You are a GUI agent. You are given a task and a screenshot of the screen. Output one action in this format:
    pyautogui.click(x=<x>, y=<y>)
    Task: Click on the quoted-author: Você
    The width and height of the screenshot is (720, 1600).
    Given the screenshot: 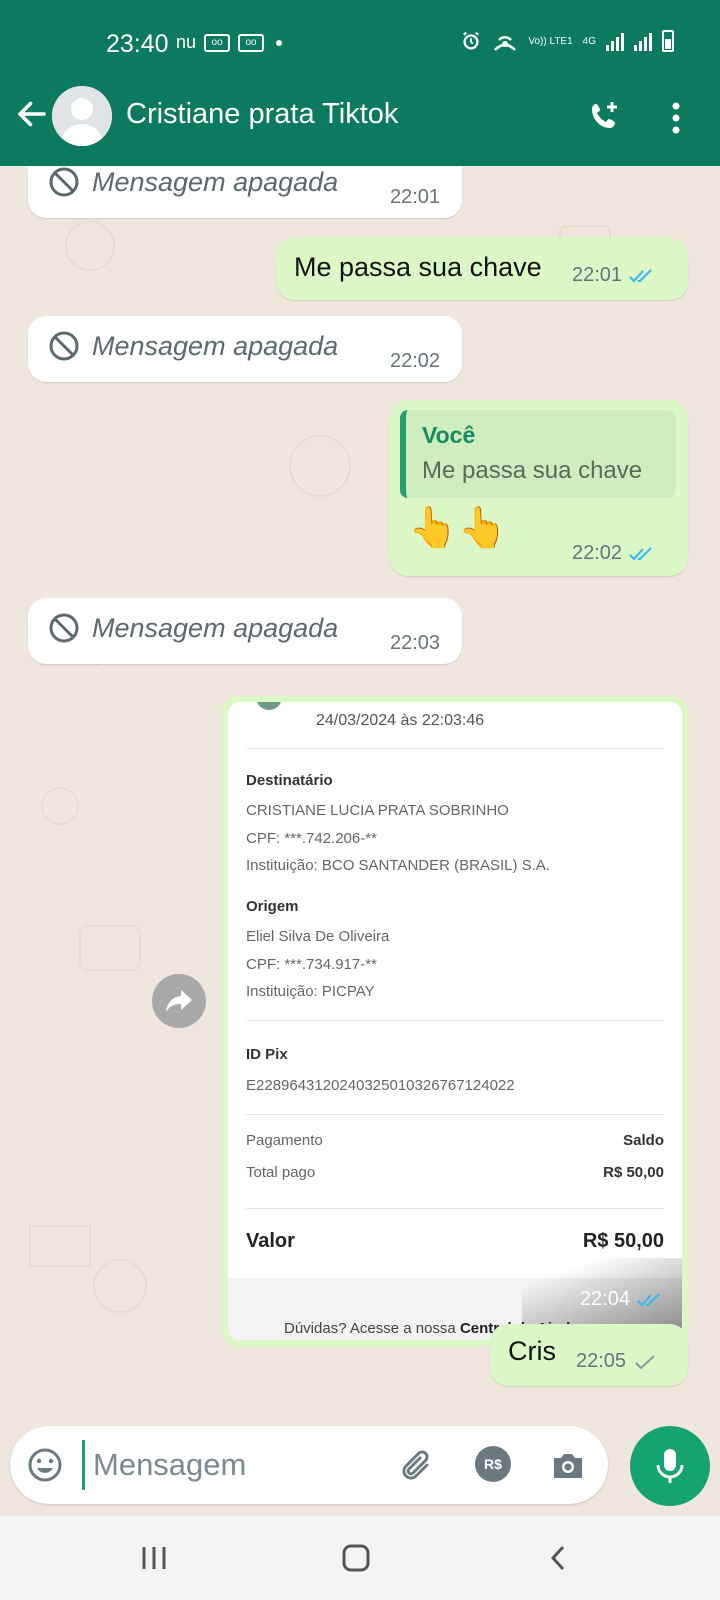 What is the action you would take?
    pyautogui.click(x=449, y=435)
    